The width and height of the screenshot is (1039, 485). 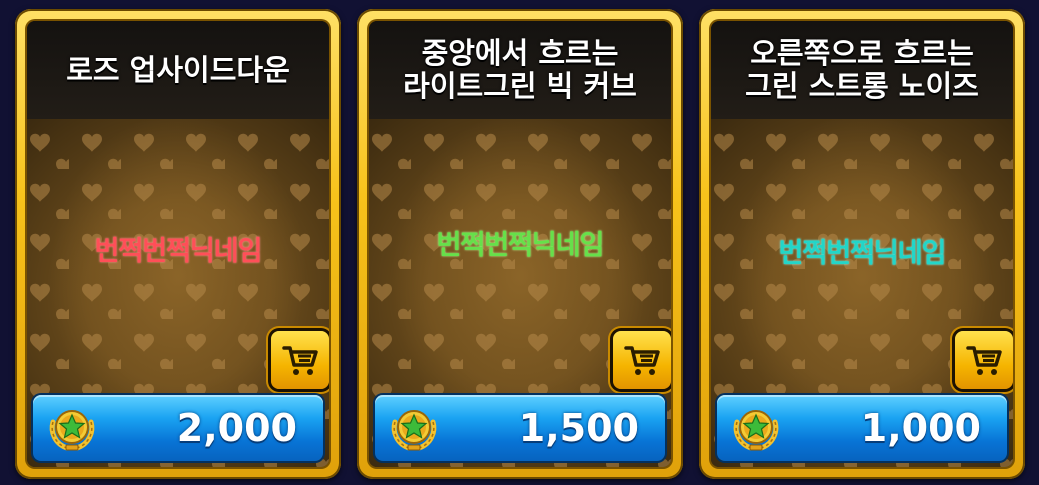 I want to click on price-value: 1,000, so click(x=920, y=428).